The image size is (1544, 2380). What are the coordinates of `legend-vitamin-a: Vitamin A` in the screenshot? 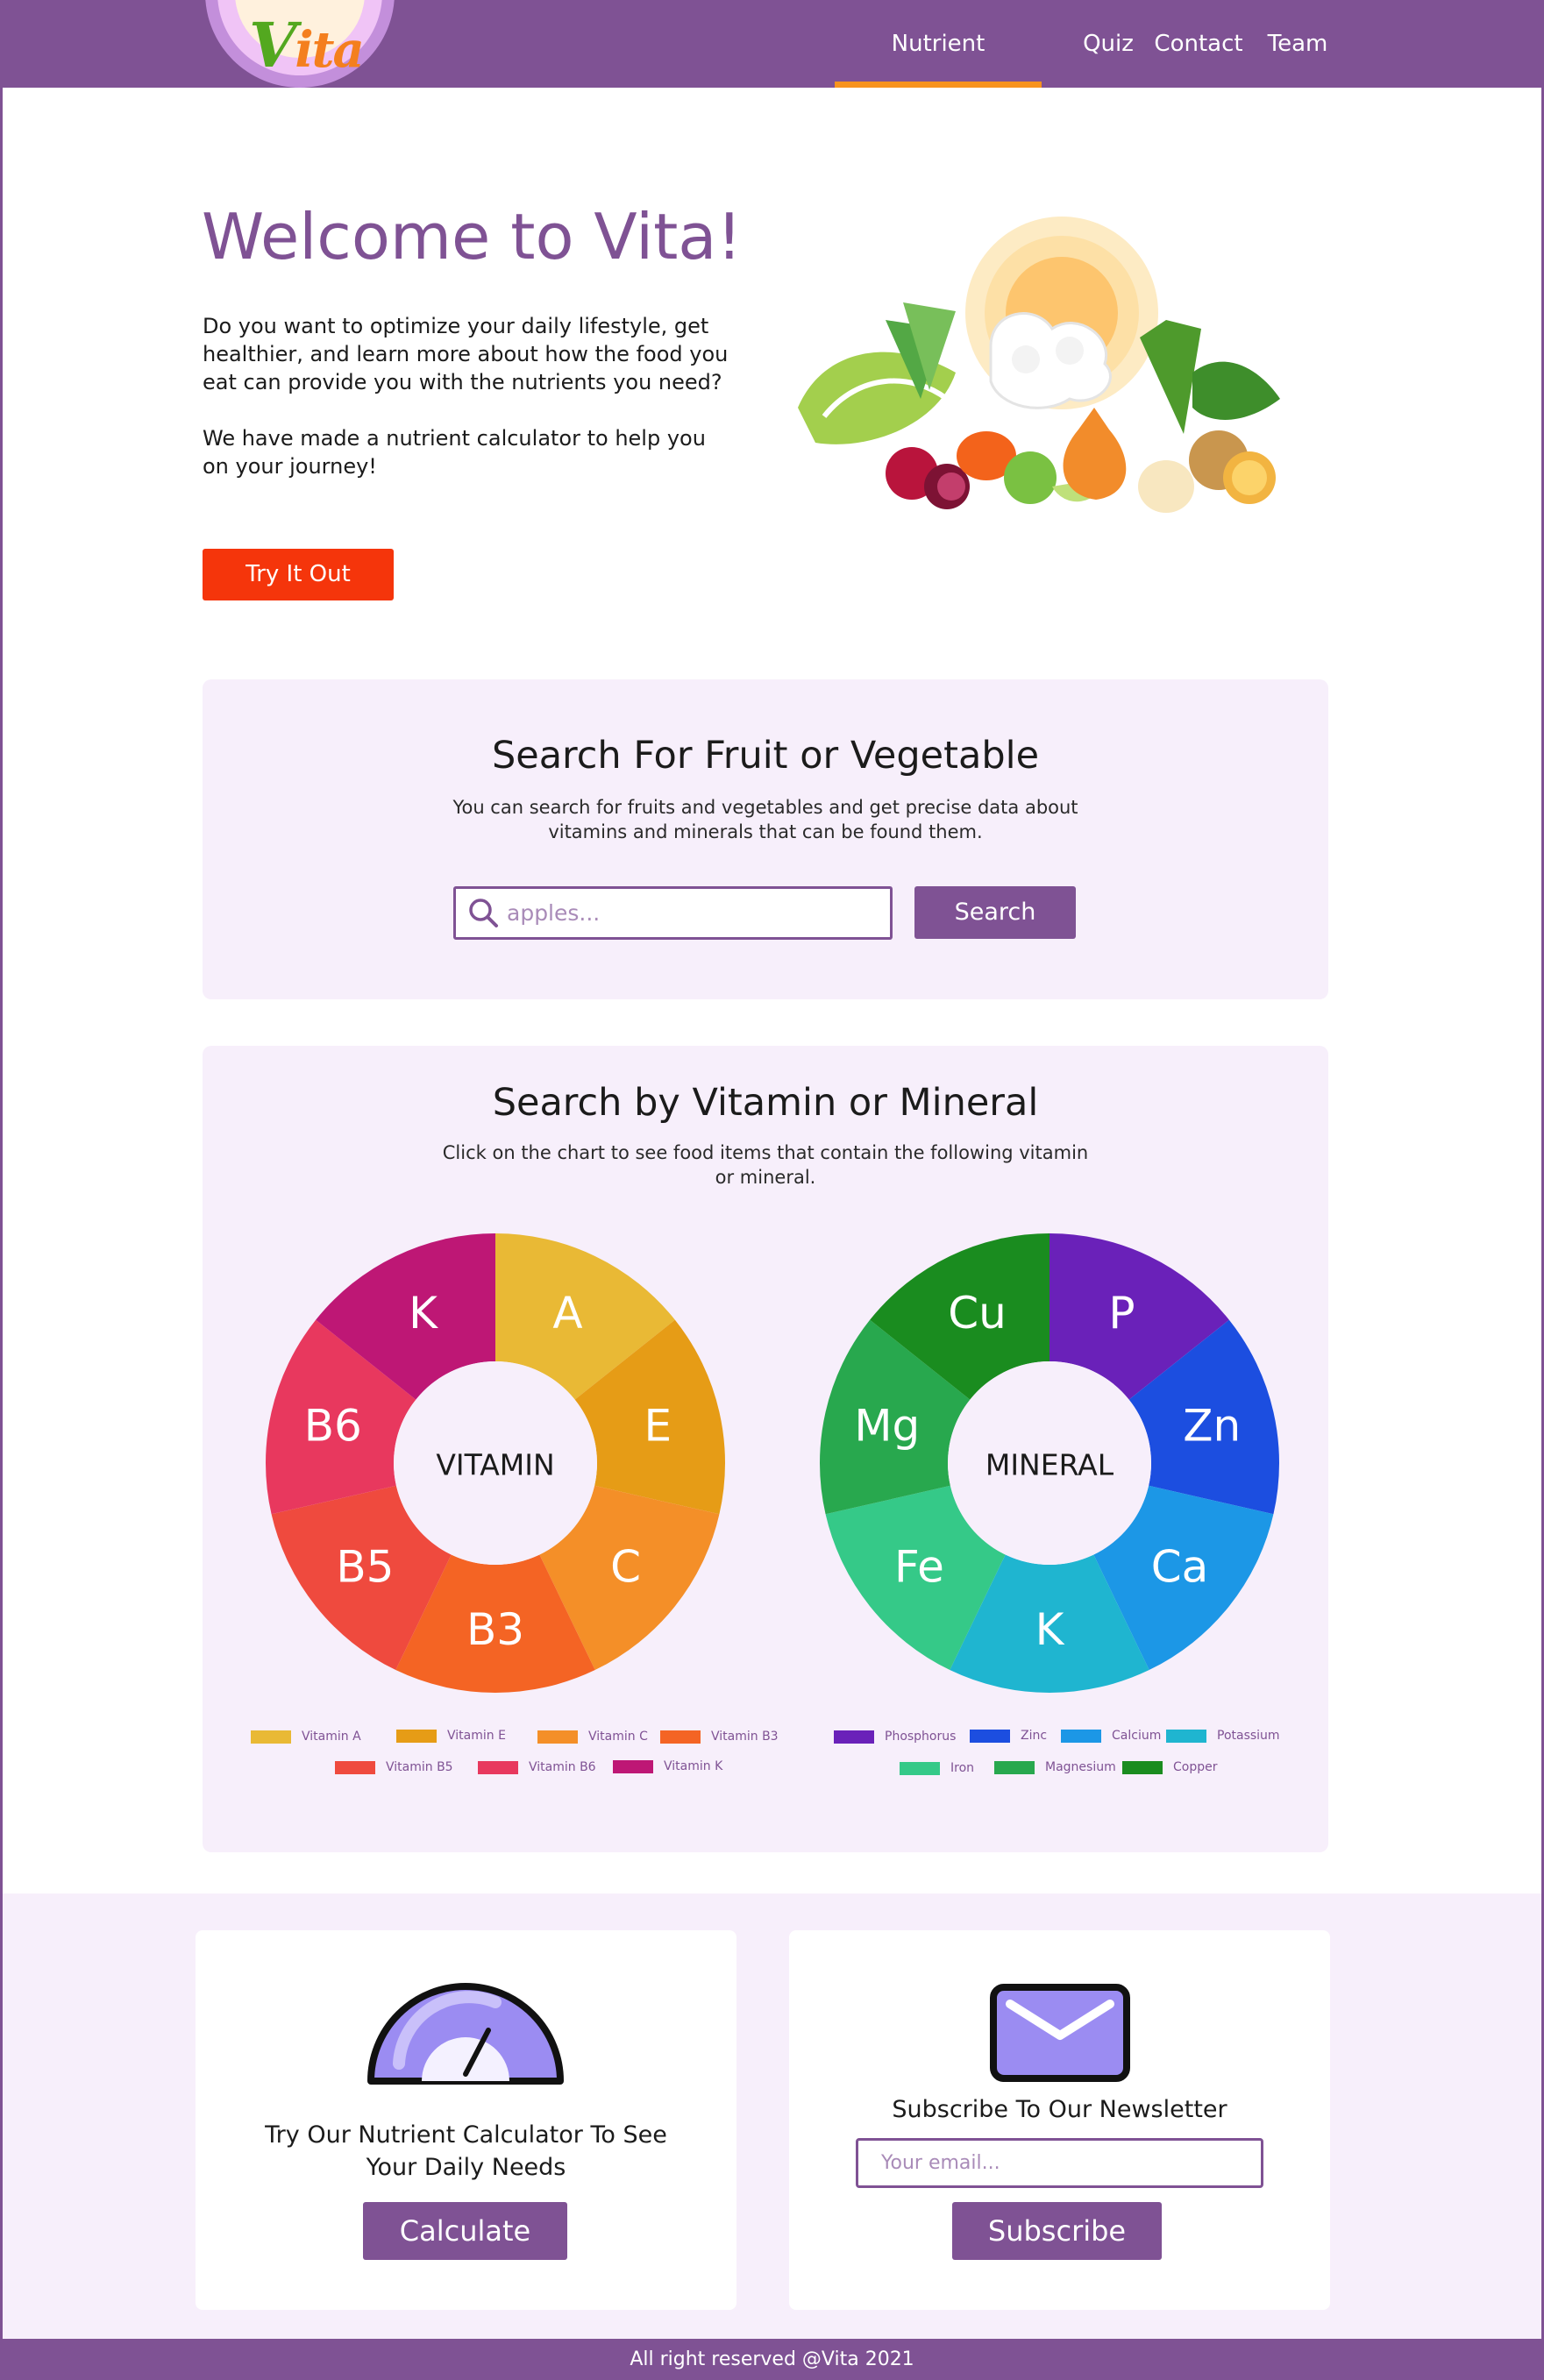 It's located at (306, 1736).